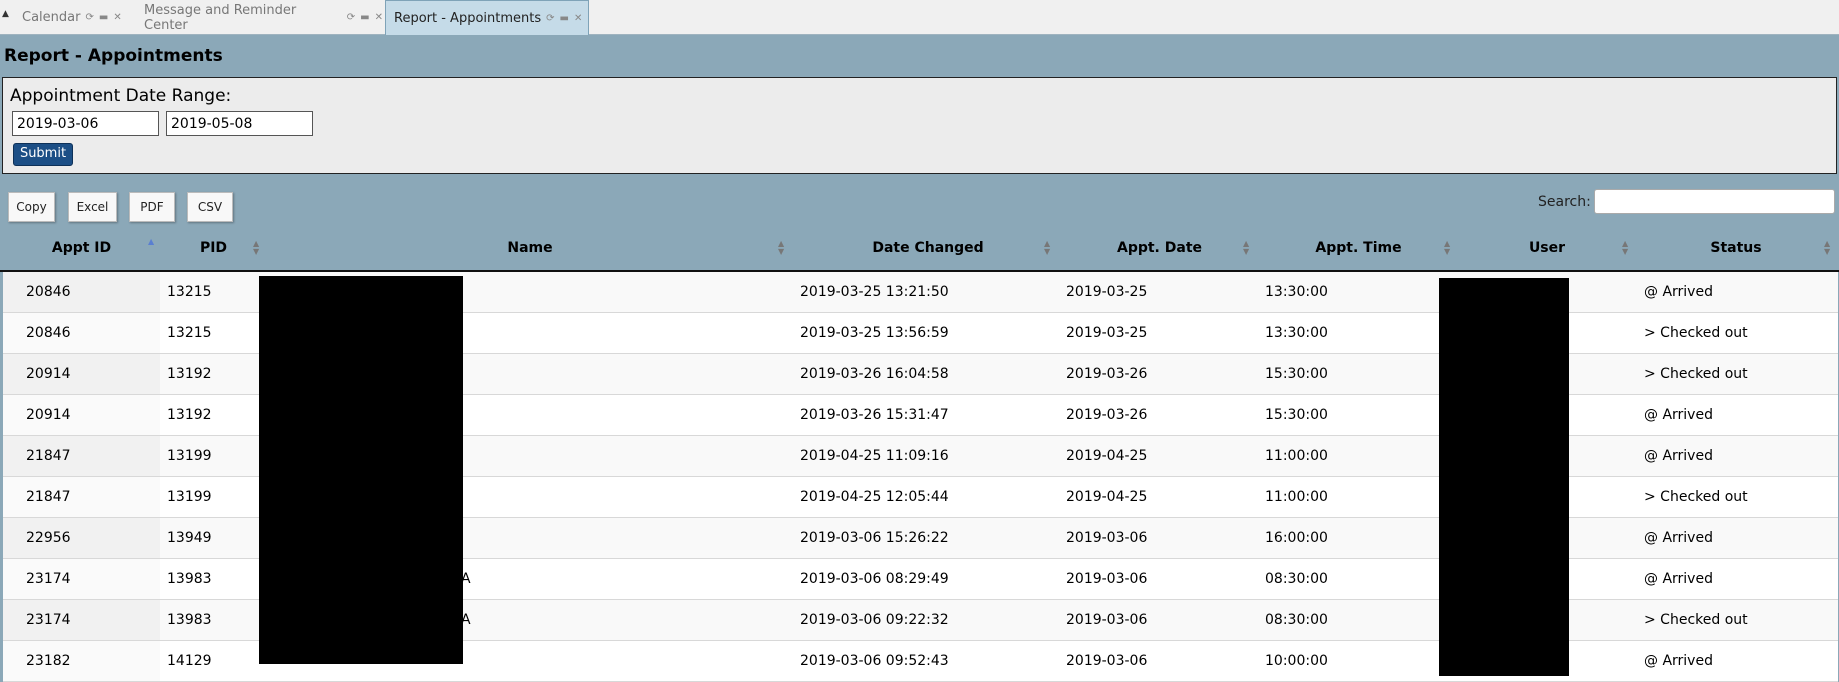 Image resolution: width=1839 pixels, height=682 pixels. I want to click on col-header-date-changed: Date Changed, so click(928, 250).